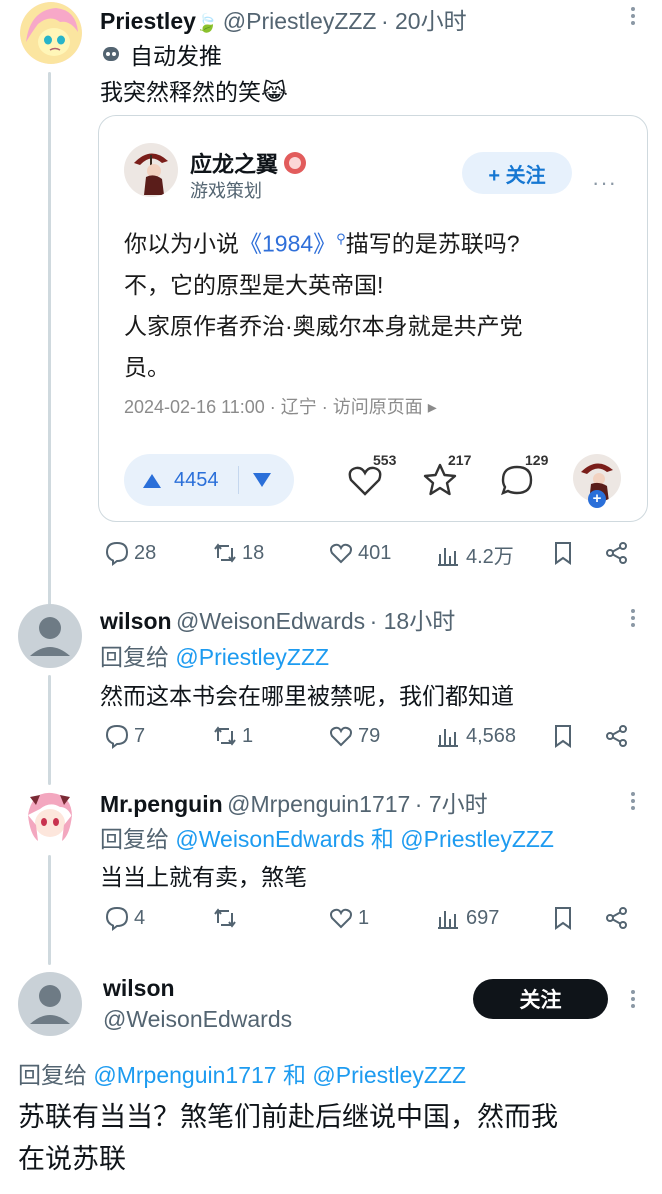 Image resolution: width=662 pixels, height=1194 pixels. What do you see at coordinates (475, 554) in the screenshot?
I see `views-button: 4.2万` at bounding box center [475, 554].